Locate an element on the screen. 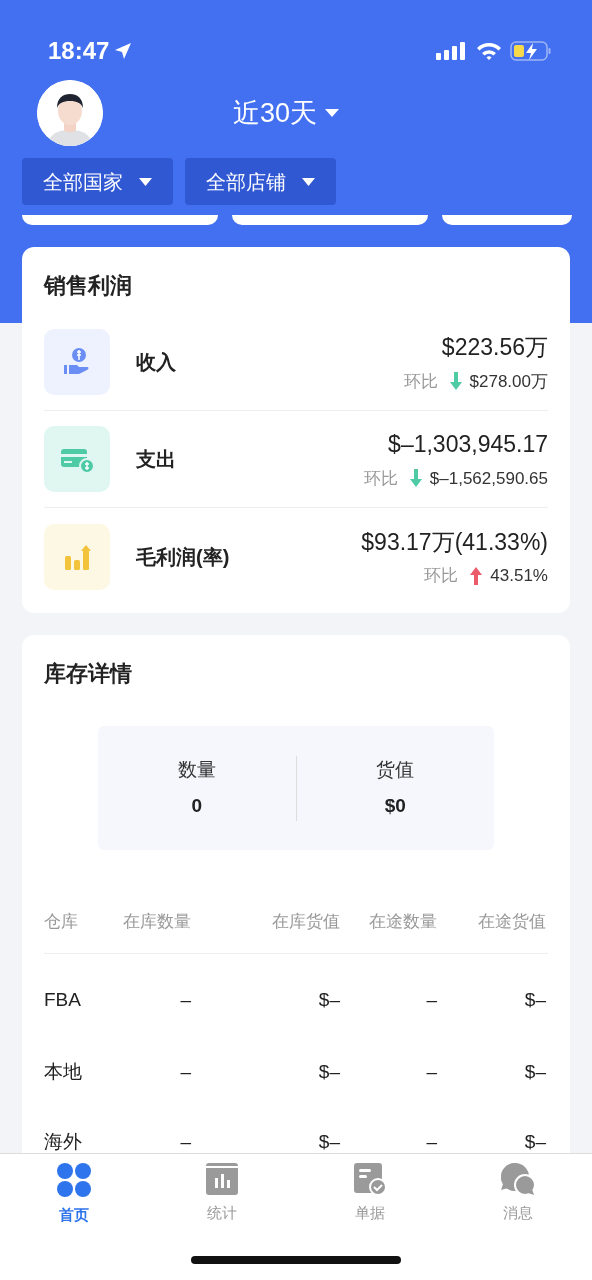 This screenshot has height=1280, width=592. tab: 首页 is located at coordinates (74, 1190).